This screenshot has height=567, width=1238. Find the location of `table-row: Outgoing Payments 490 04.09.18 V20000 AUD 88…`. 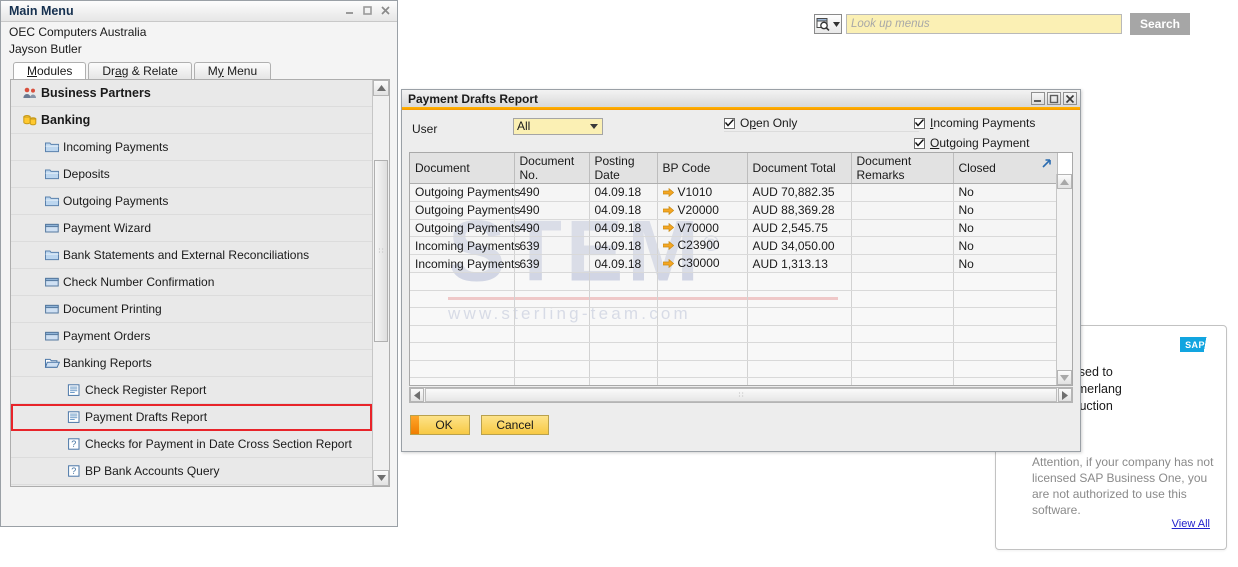

table-row: Outgoing Payments 490 04.09.18 V20000 AUD 88… is located at coordinates (734, 210).